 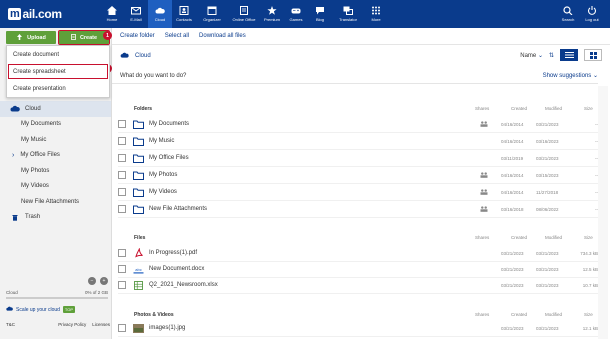 What do you see at coordinates (244, 14) in the screenshot?
I see `nav-online-office: Online Office` at bounding box center [244, 14].